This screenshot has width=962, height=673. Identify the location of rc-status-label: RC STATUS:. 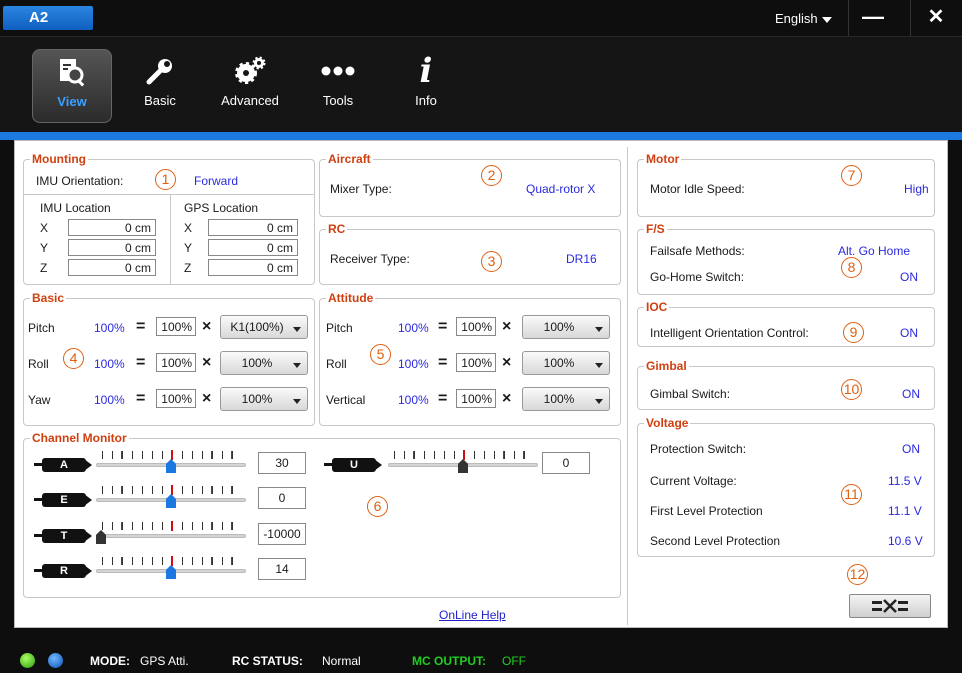
(267, 661).